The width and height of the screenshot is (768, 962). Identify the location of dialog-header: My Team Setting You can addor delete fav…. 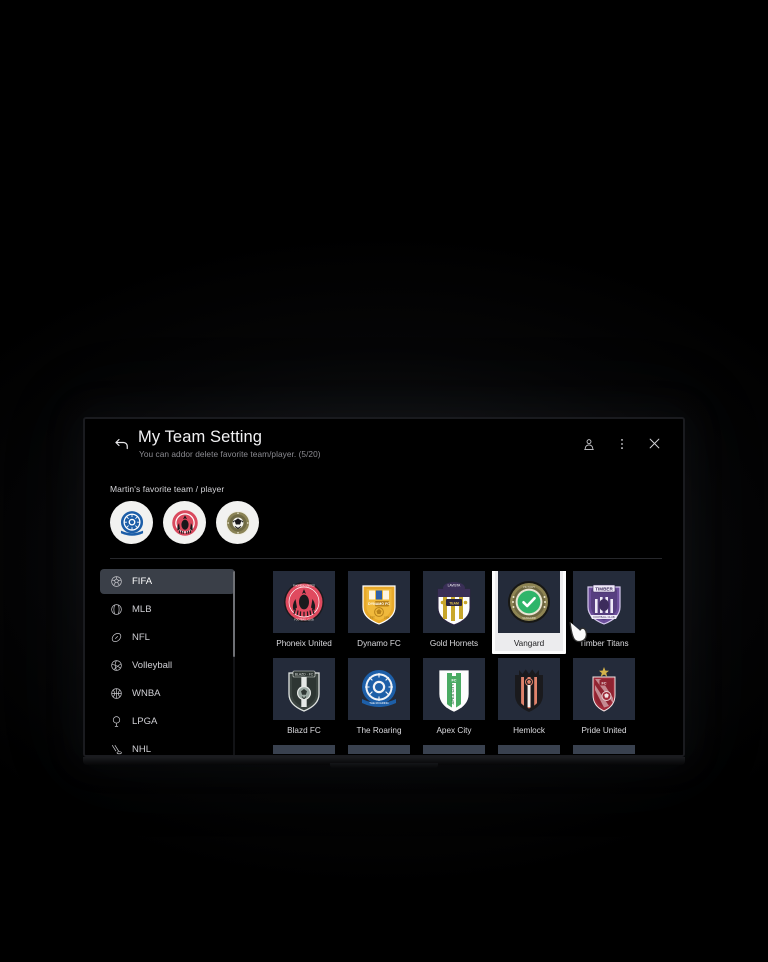
(384, 448).